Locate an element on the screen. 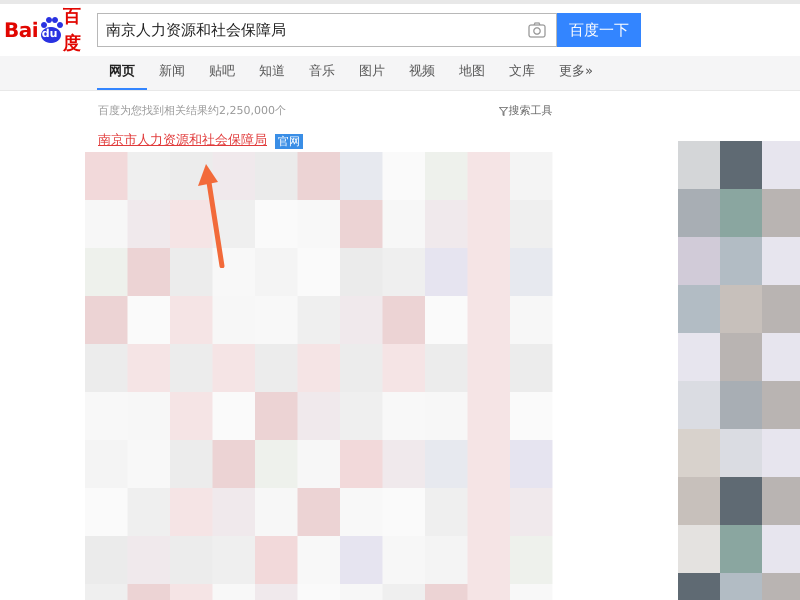  nav-tab: 网页 is located at coordinates (122, 73).